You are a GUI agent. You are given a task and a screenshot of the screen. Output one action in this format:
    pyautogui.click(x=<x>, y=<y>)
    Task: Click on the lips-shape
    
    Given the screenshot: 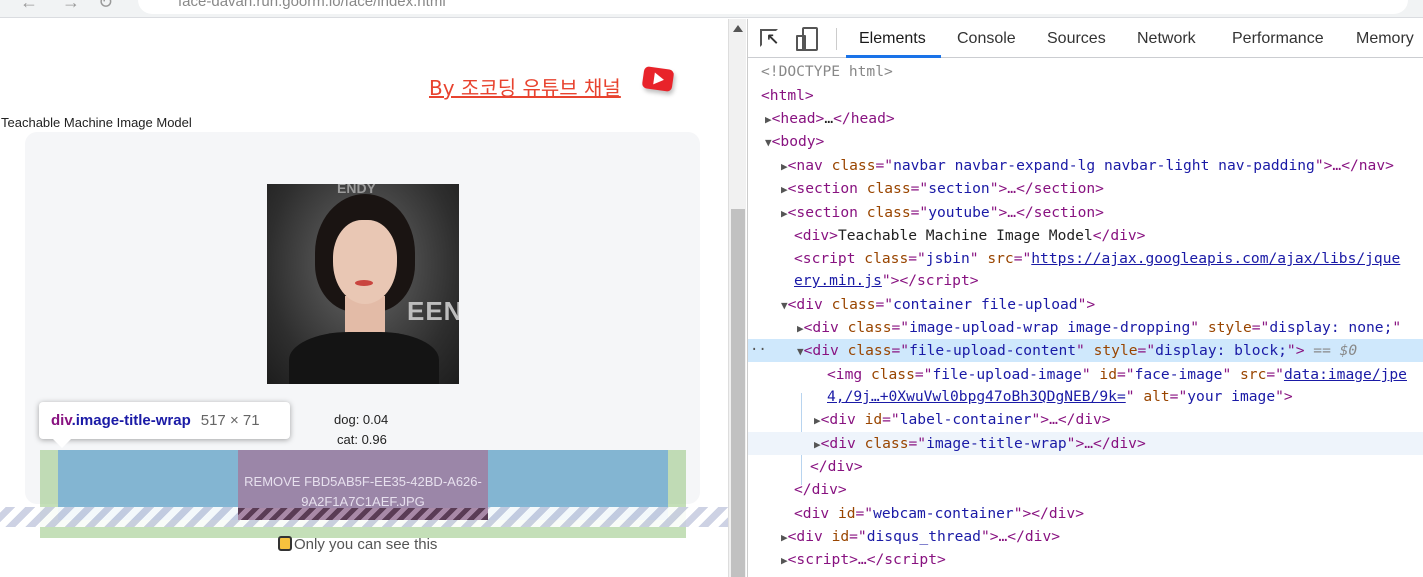 What is the action you would take?
    pyautogui.click(x=364, y=283)
    